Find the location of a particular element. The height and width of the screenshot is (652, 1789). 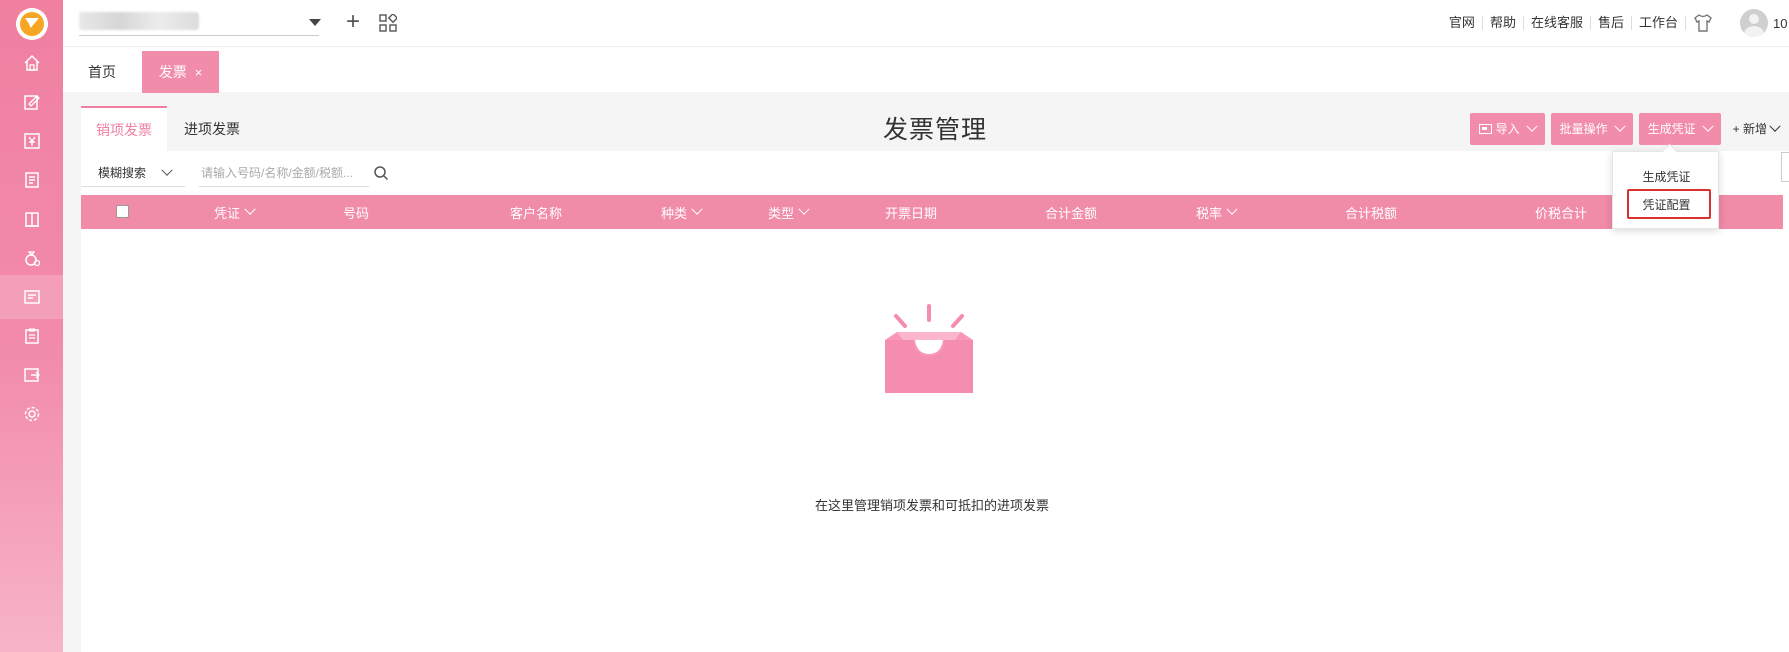

column-label: 合计税额 is located at coordinates (1370, 213).